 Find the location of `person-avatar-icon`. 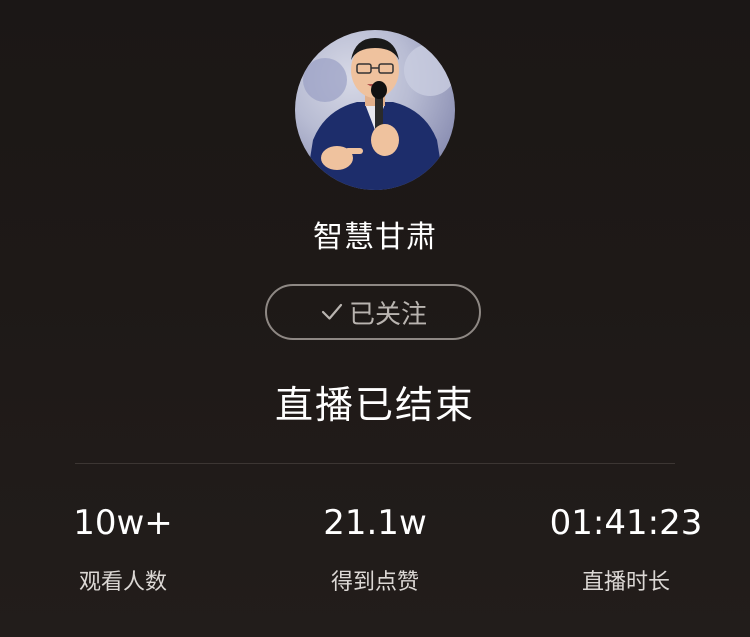

person-avatar-icon is located at coordinates (379, 114).